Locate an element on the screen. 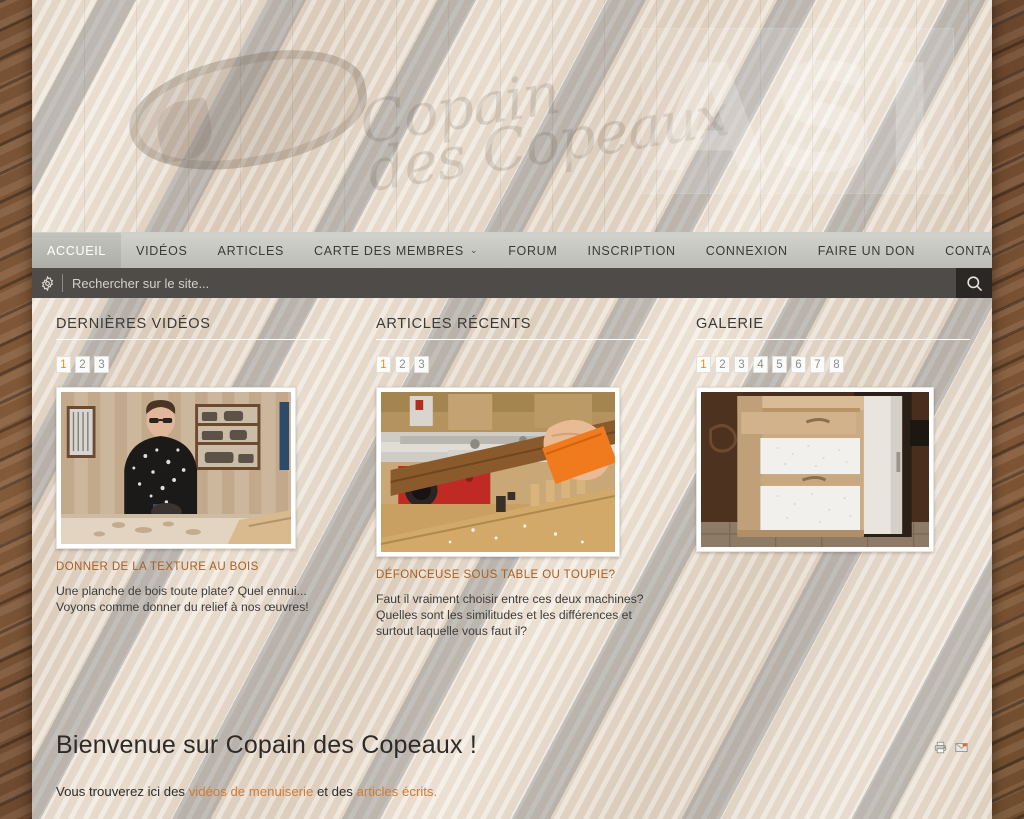  pager-articles: 123 is located at coordinates (513, 364).